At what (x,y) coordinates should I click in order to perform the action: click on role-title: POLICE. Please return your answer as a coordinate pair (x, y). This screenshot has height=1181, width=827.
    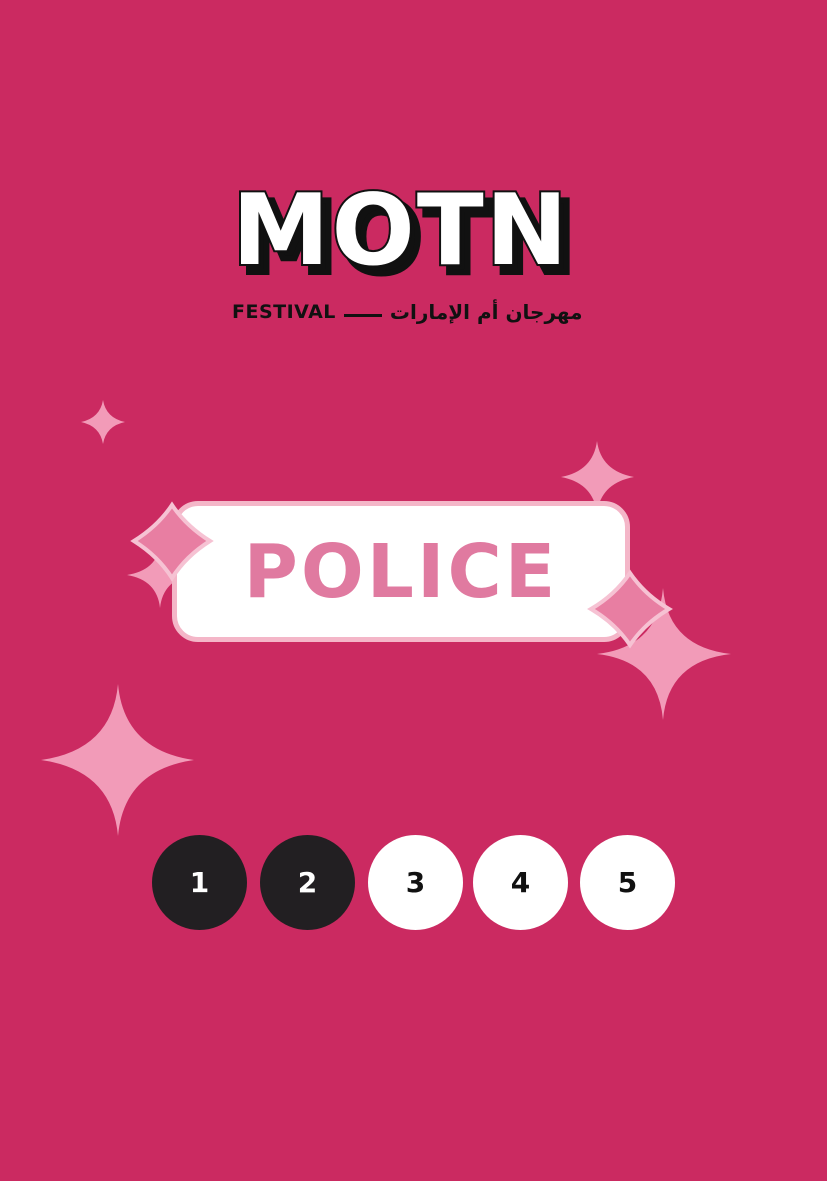
    Looking at the image, I should click on (401, 571).